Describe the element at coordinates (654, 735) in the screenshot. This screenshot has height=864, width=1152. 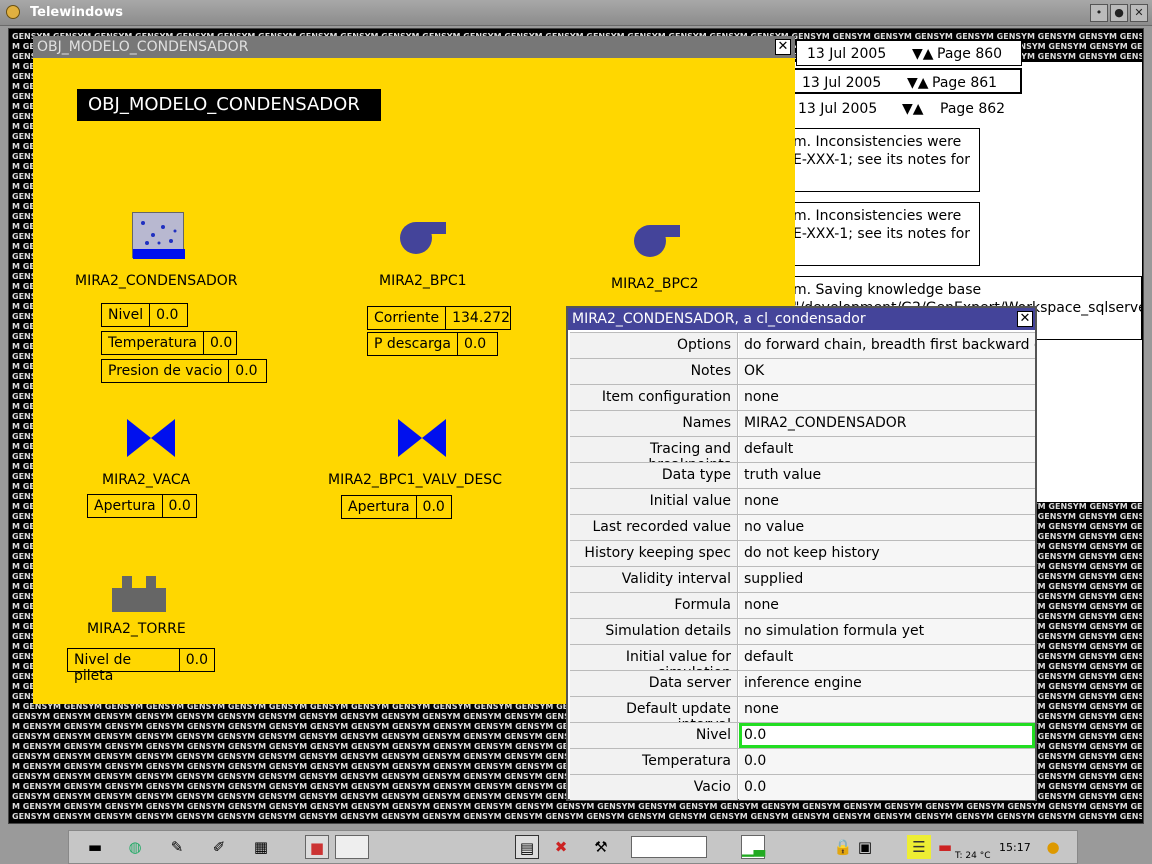
I see `attribute-name: Nivel` at that location.